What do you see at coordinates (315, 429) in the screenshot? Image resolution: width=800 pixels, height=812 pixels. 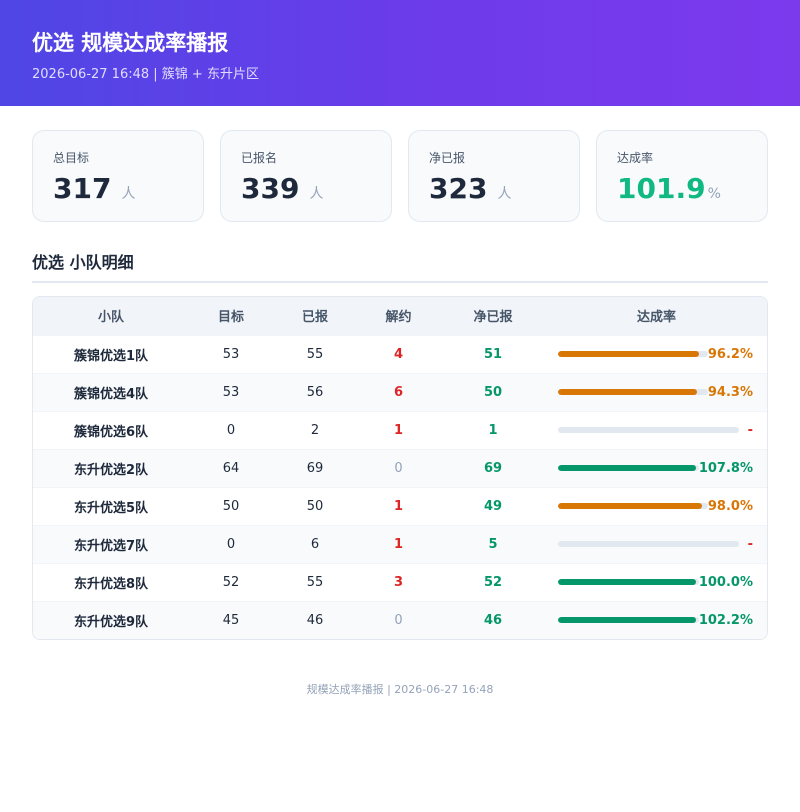 I see `cell-reported: 2` at bounding box center [315, 429].